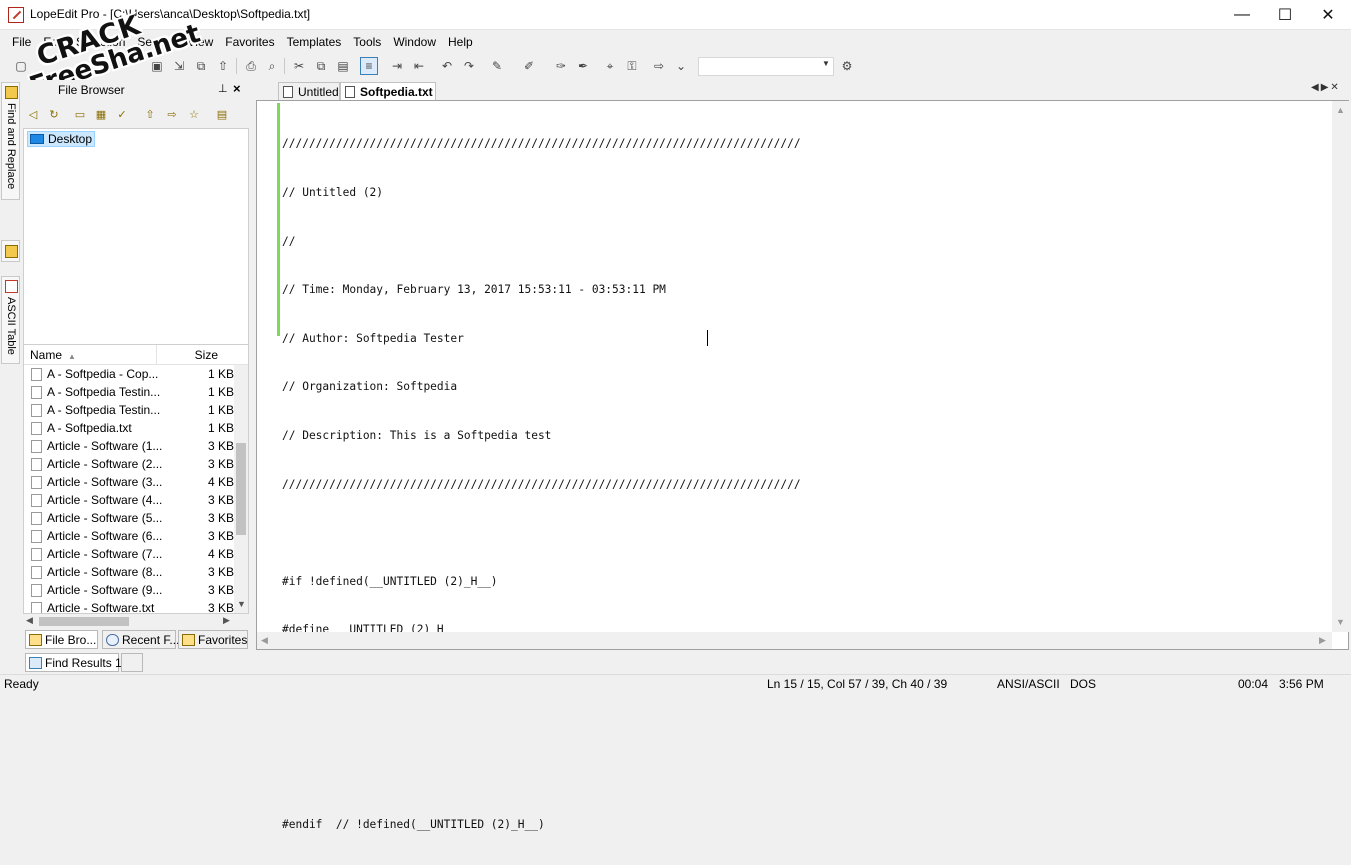 Image resolution: width=1351 pixels, height=865 pixels. Describe the element at coordinates (129, 606) in the screenshot. I see `file-row: Article - Software.txt 3 KB` at that location.